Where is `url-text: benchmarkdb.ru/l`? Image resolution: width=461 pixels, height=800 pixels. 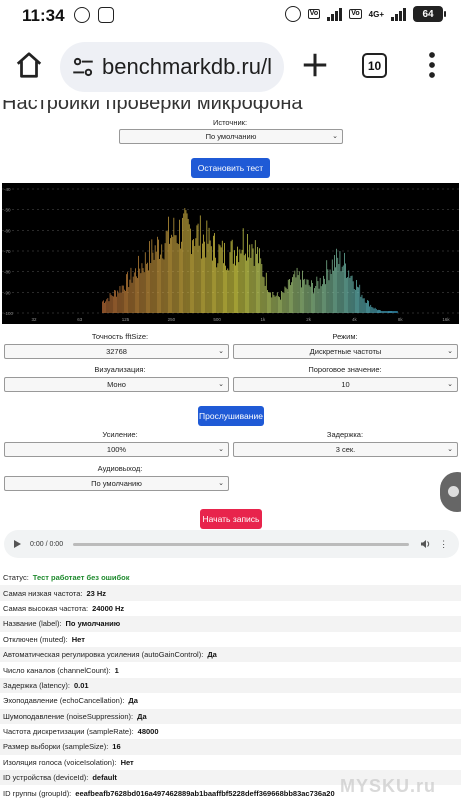 url-text: benchmarkdb.ru/l is located at coordinates (191, 67).